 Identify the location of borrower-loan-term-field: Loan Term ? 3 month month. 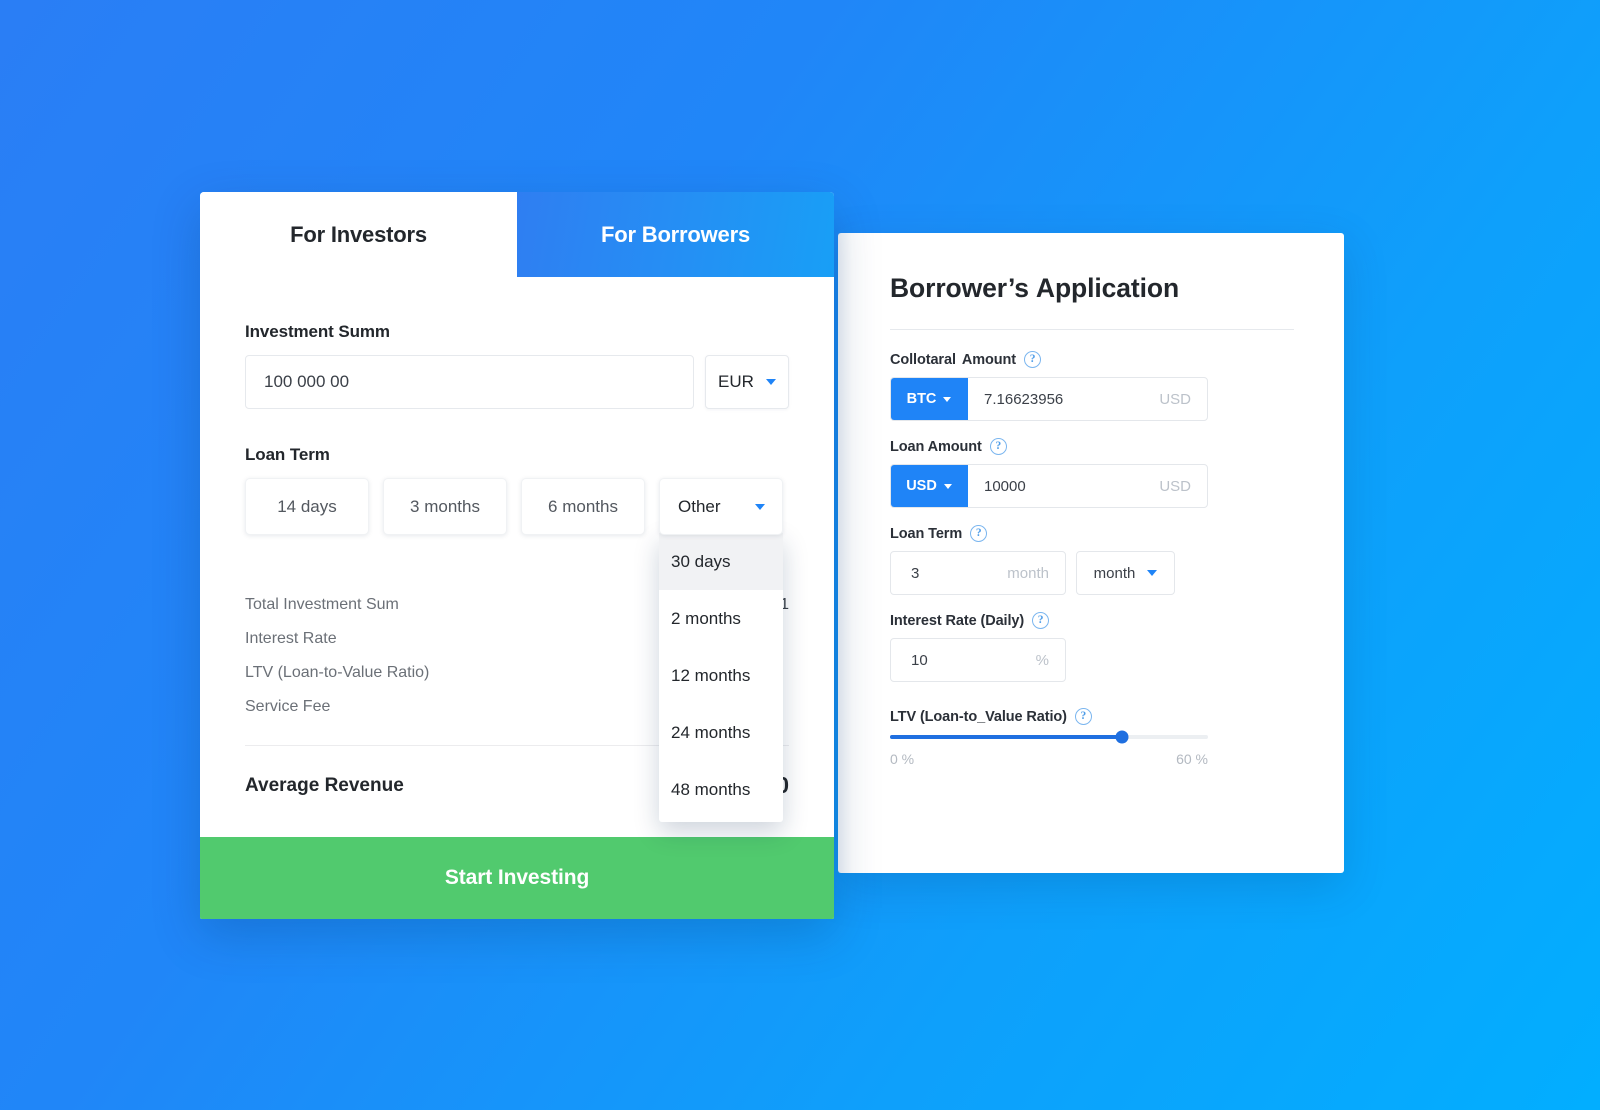
(1092, 560).